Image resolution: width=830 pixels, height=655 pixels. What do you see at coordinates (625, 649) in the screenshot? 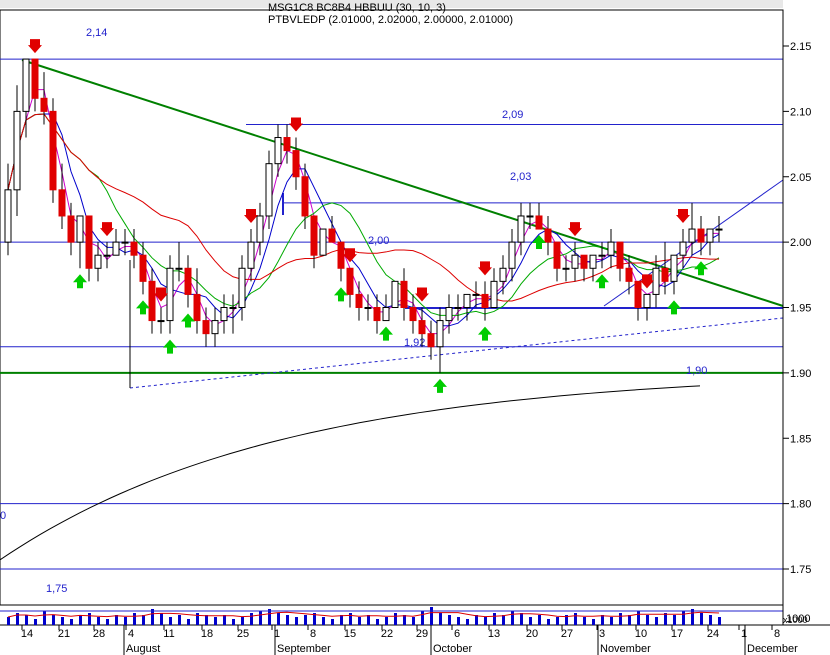
I see `month-label: November` at bounding box center [625, 649].